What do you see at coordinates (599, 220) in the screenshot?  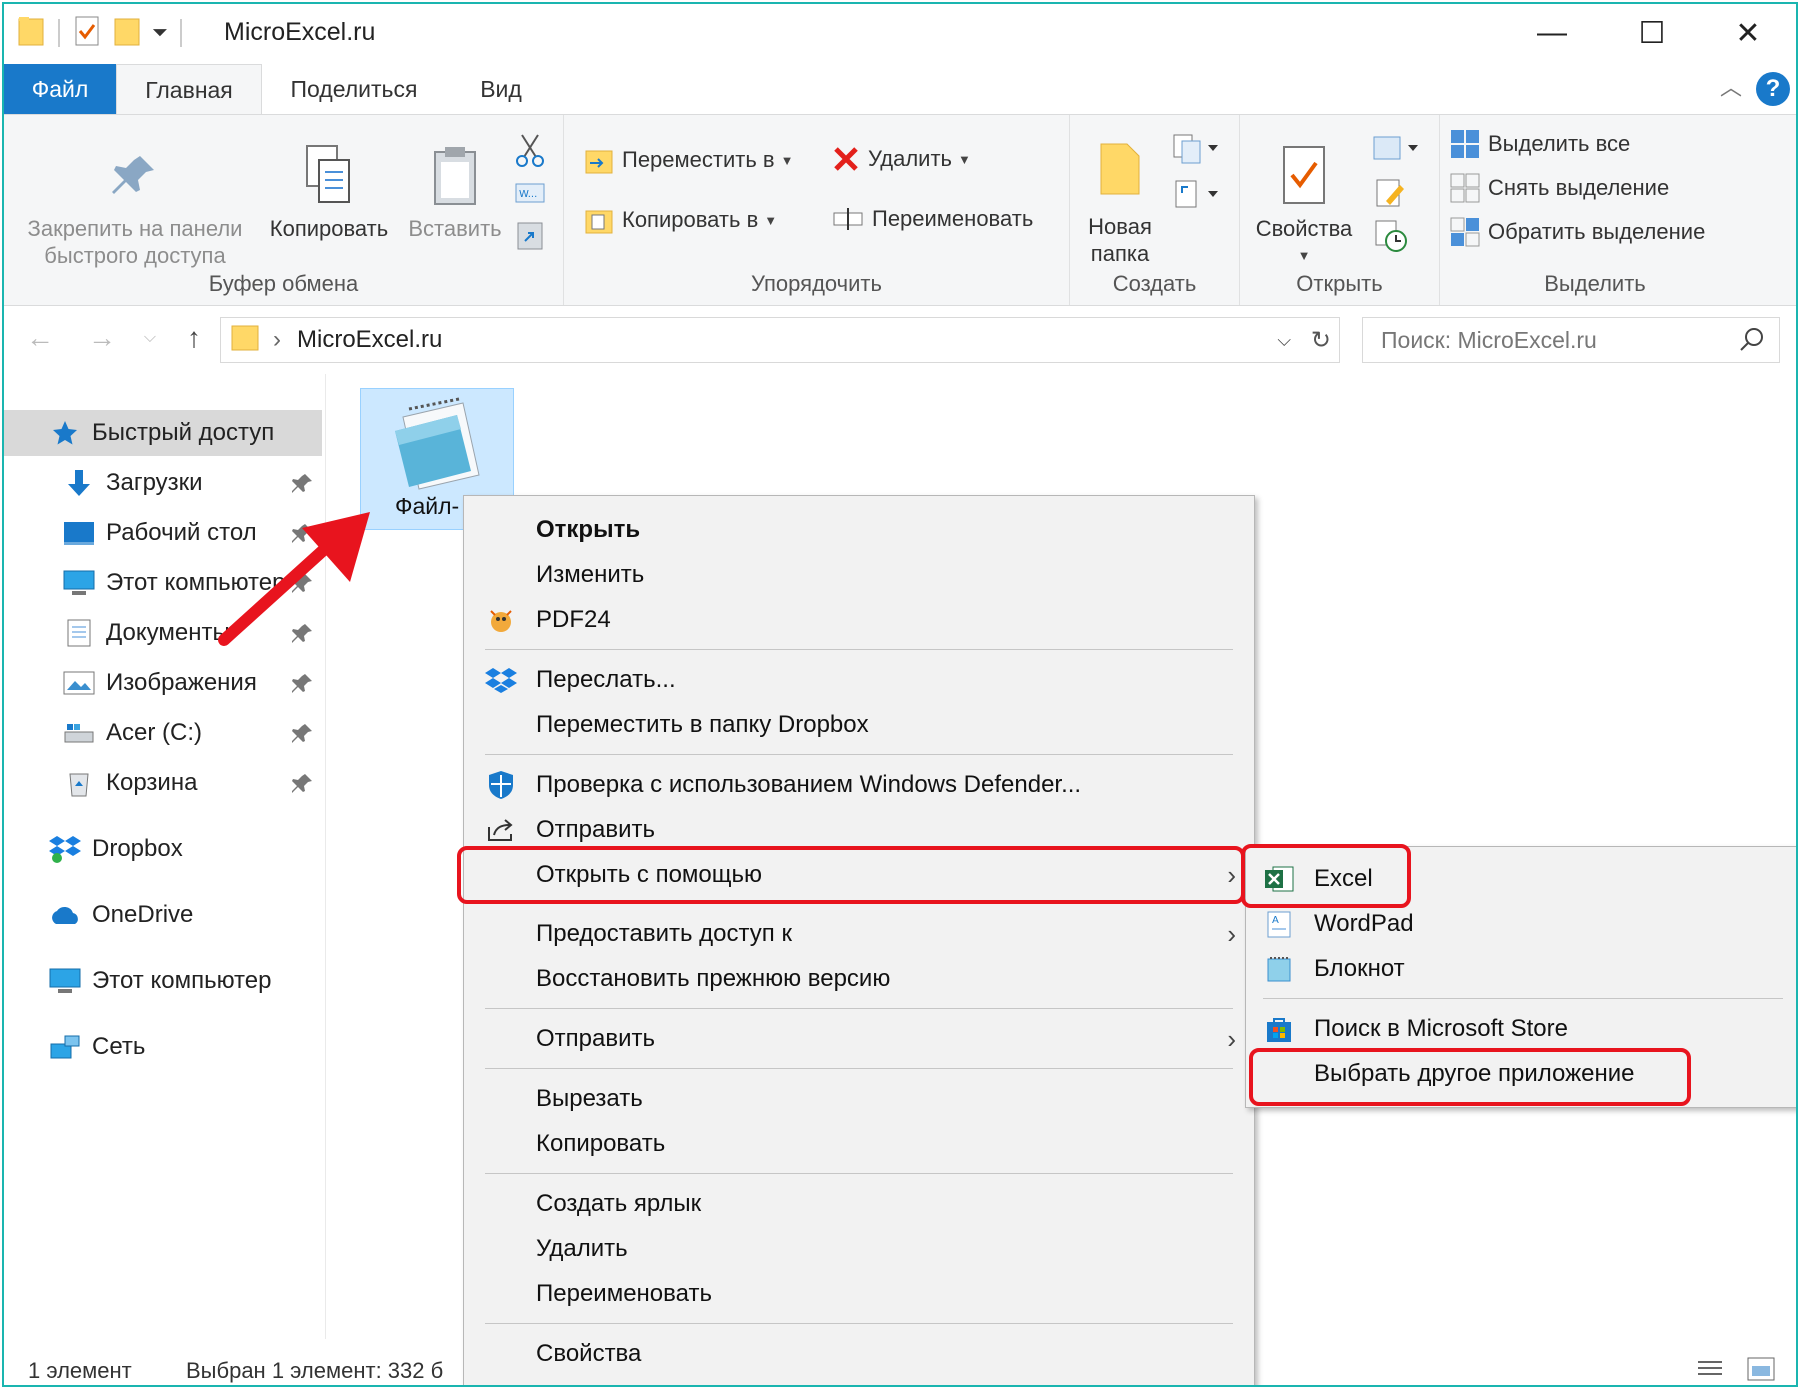 I see `copy-to-icon` at bounding box center [599, 220].